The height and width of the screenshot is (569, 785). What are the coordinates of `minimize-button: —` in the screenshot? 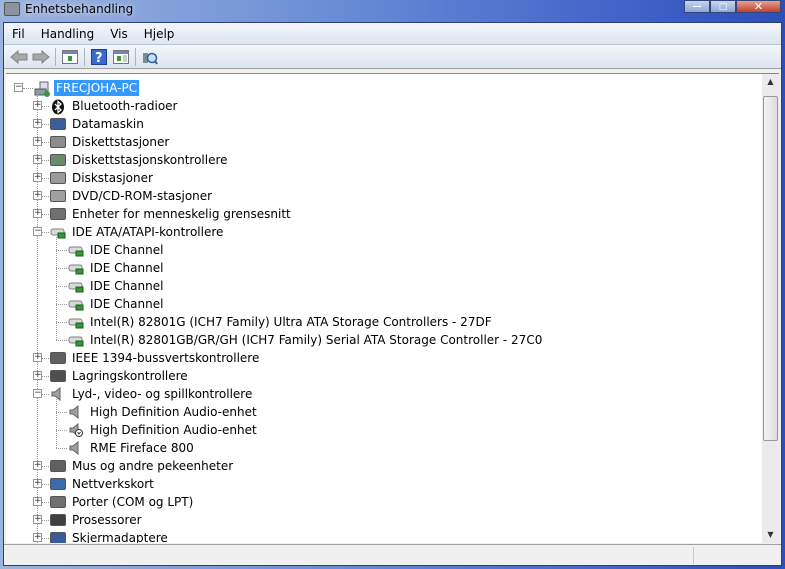 It's located at (697, 6).